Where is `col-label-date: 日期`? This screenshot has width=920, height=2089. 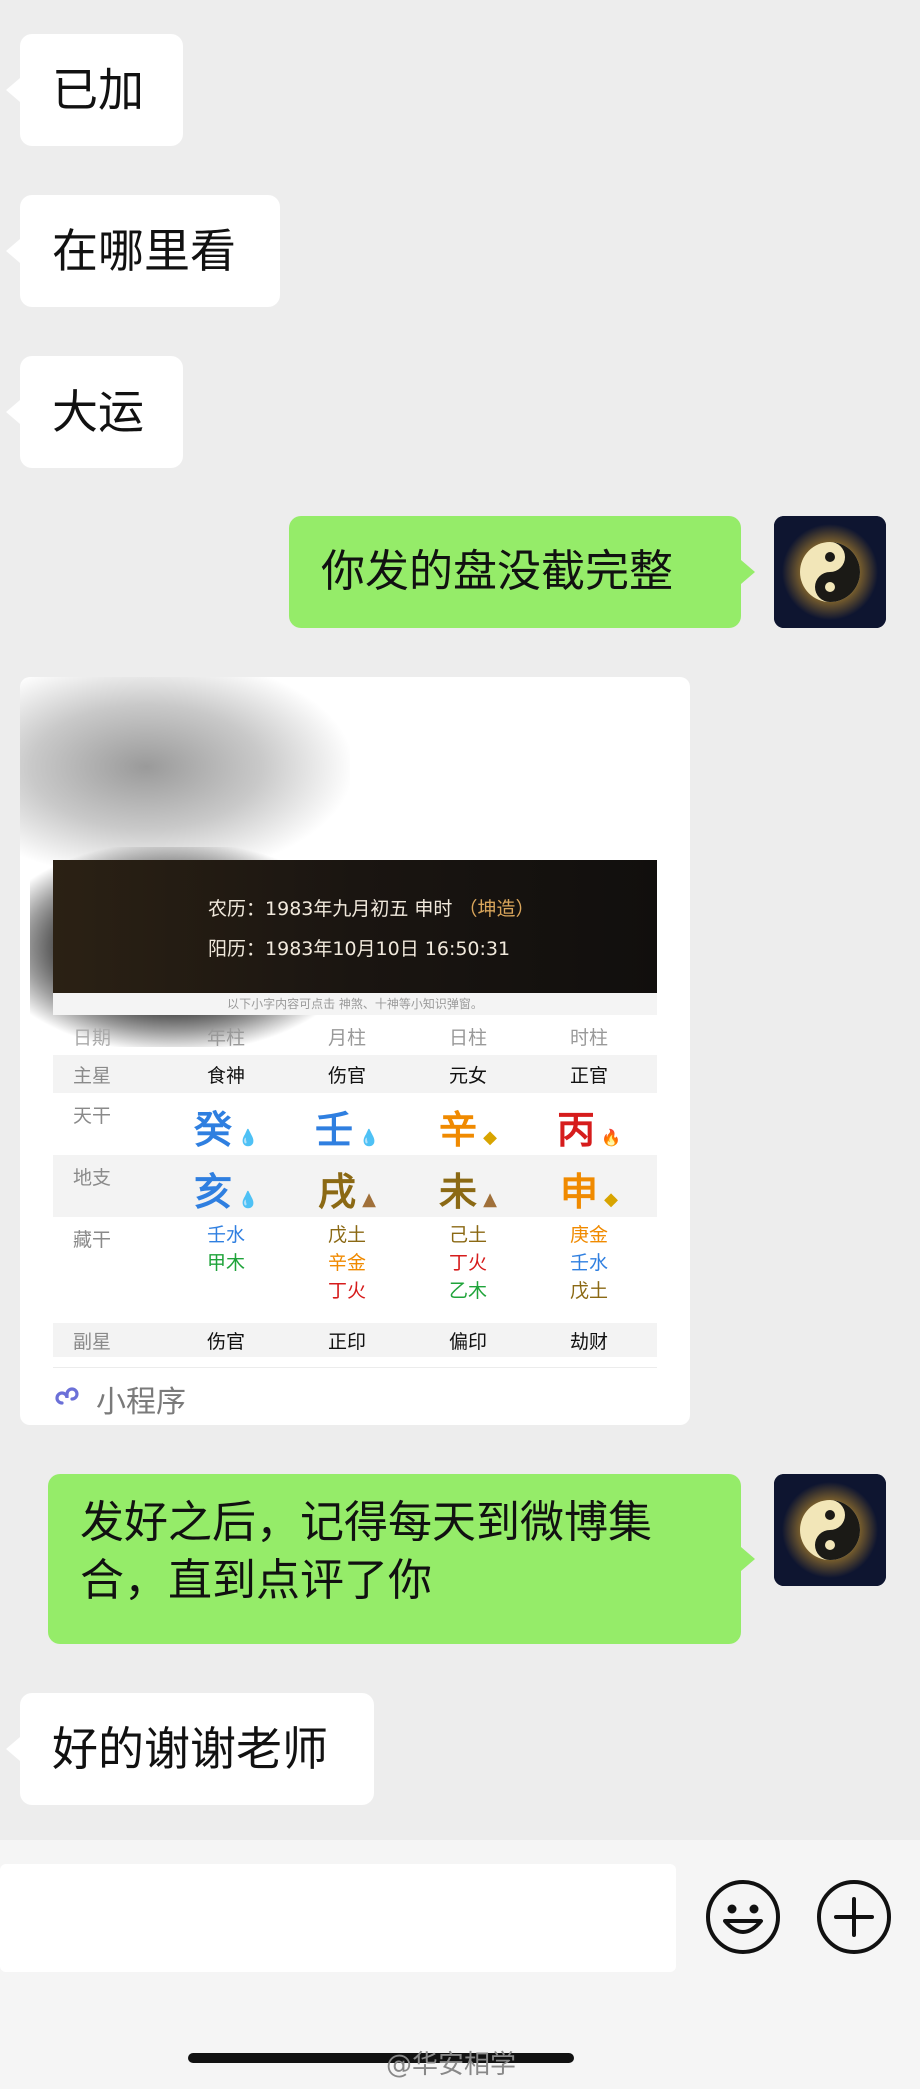 col-label-date: 日期 is located at coordinates (92, 1038).